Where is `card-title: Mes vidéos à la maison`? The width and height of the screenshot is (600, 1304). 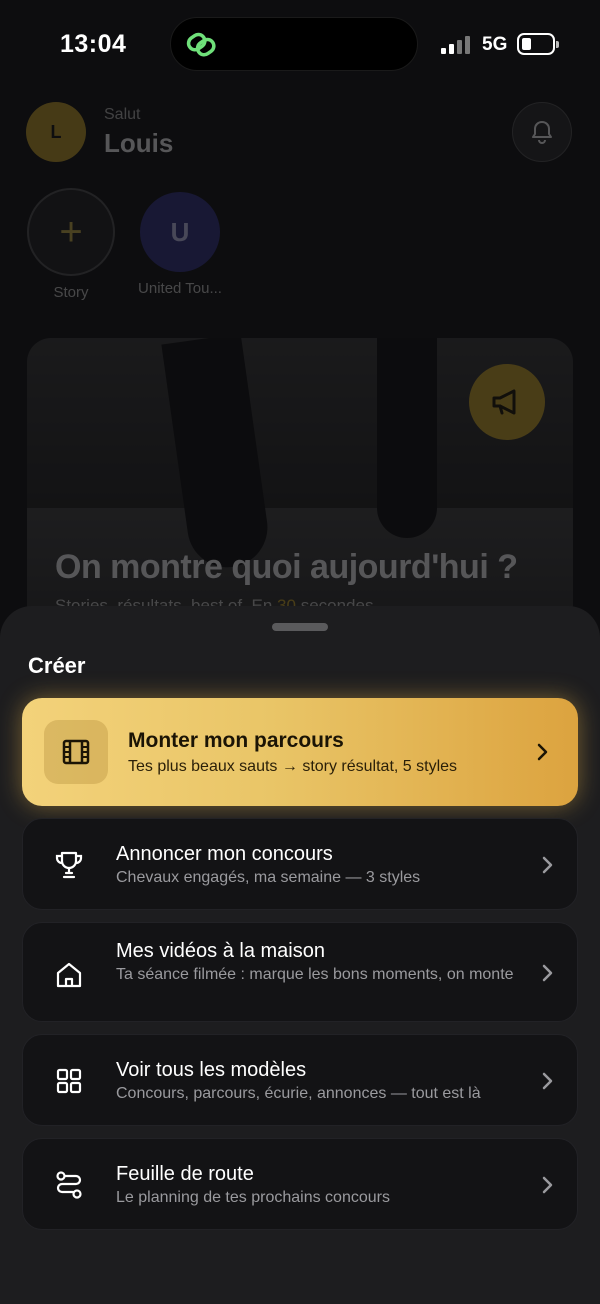 card-title: Mes vidéos à la maison is located at coordinates (220, 951).